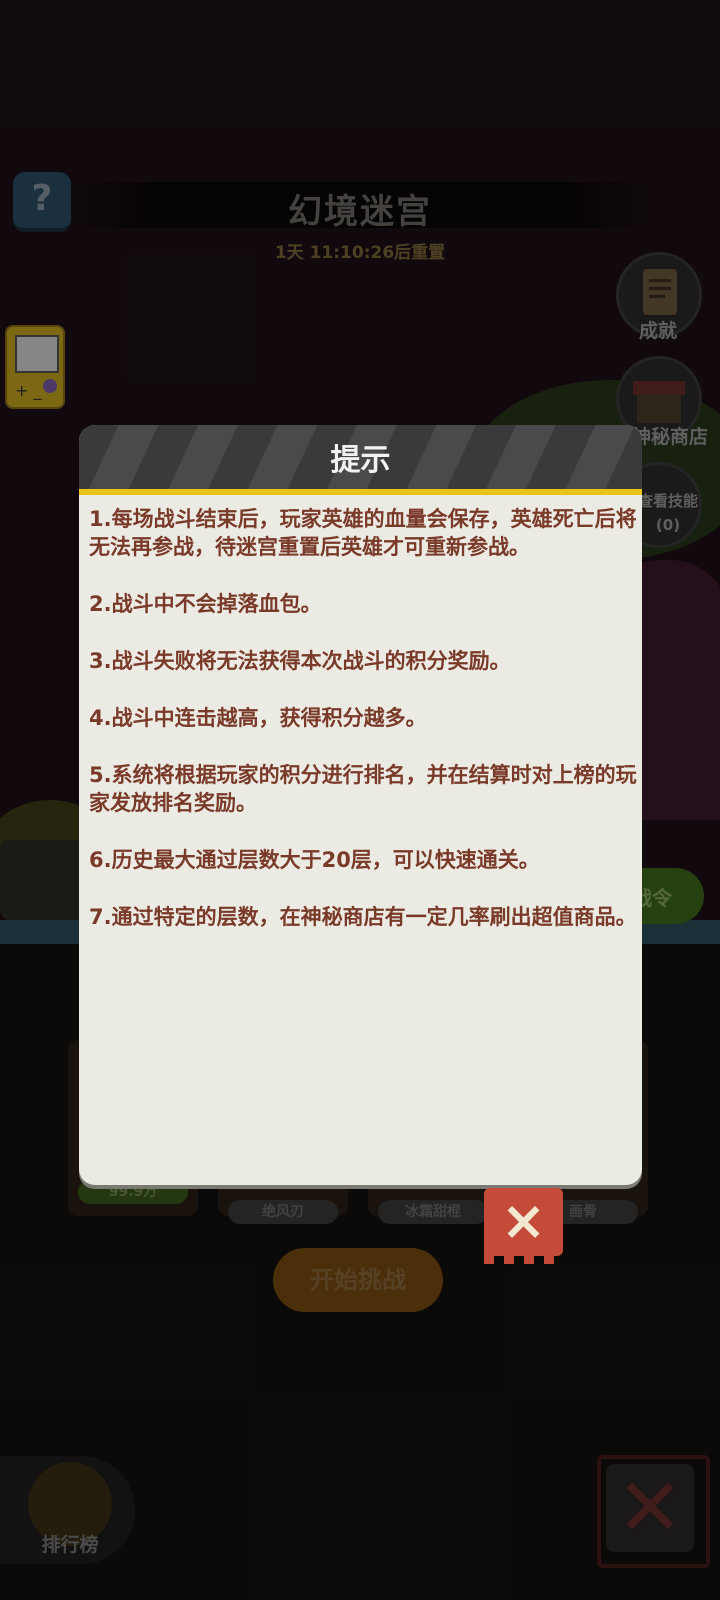 The image size is (720, 1600). What do you see at coordinates (523, 1220) in the screenshot?
I see `close-icon: ×` at bounding box center [523, 1220].